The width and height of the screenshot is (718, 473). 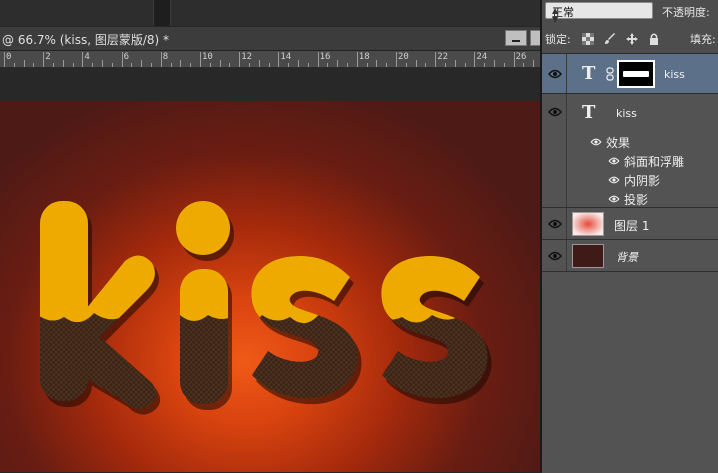 I want to click on text-layer-icon: T, so click(x=589, y=112).